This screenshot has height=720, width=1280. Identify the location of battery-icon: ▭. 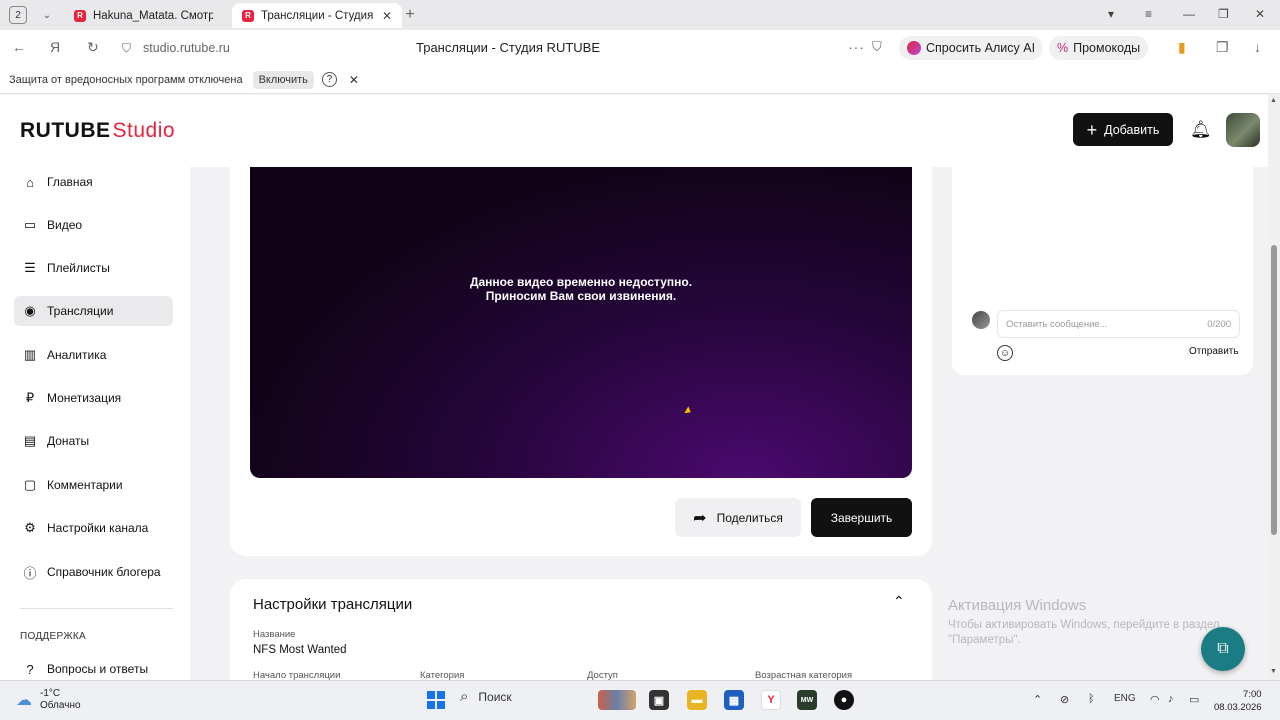
(1194, 699).